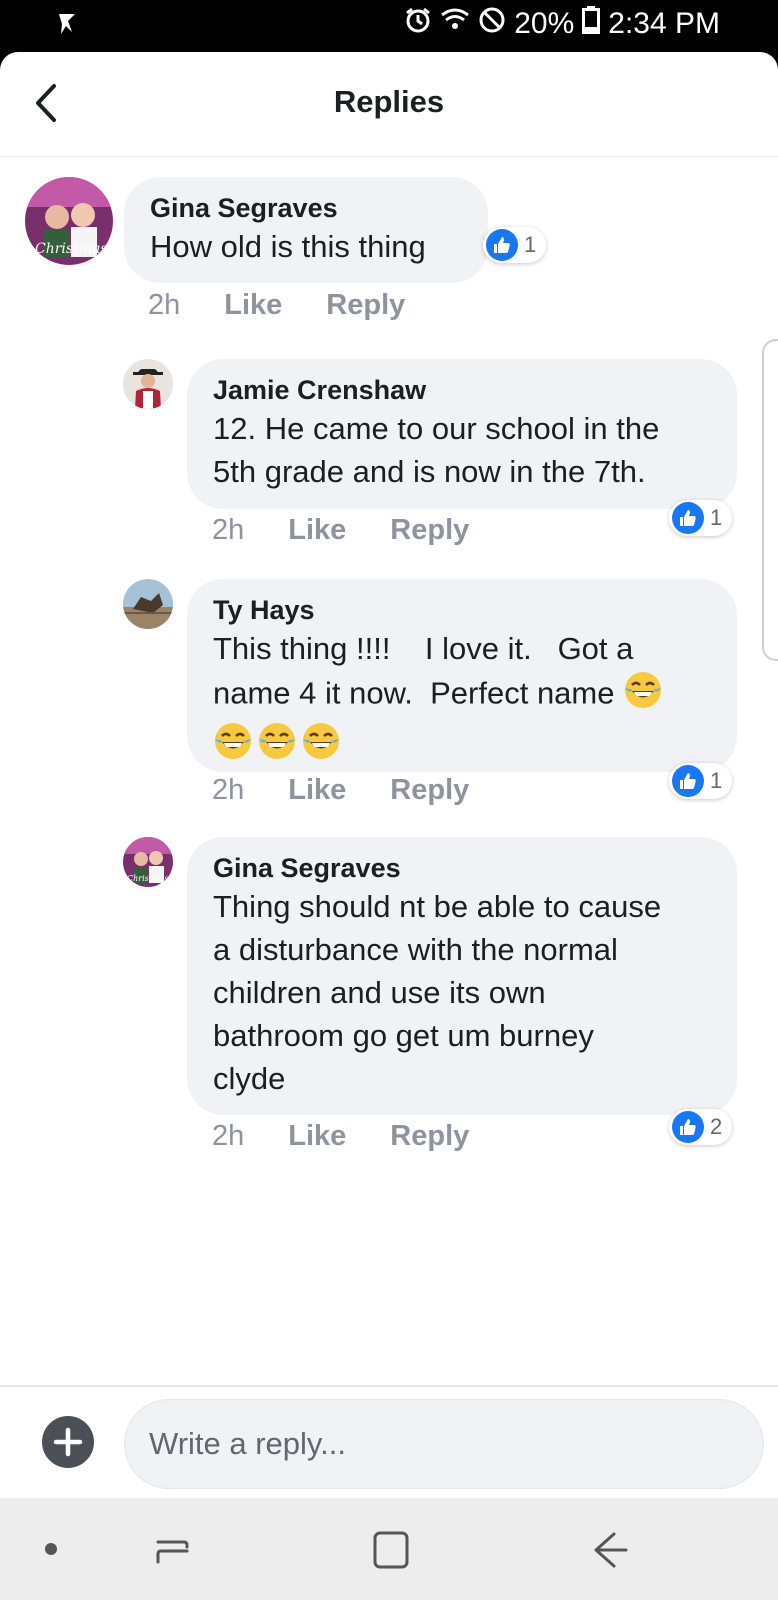 The width and height of the screenshot is (778, 1600). What do you see at coordinates (436, 428) in the screenshot?
I see `comment-text: 12. He came to our school in the` at bounding box center [436, 428].